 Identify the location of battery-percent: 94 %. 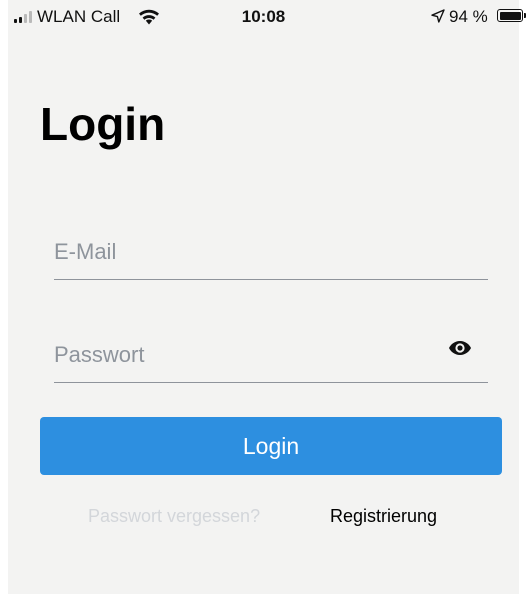
(468, 16).